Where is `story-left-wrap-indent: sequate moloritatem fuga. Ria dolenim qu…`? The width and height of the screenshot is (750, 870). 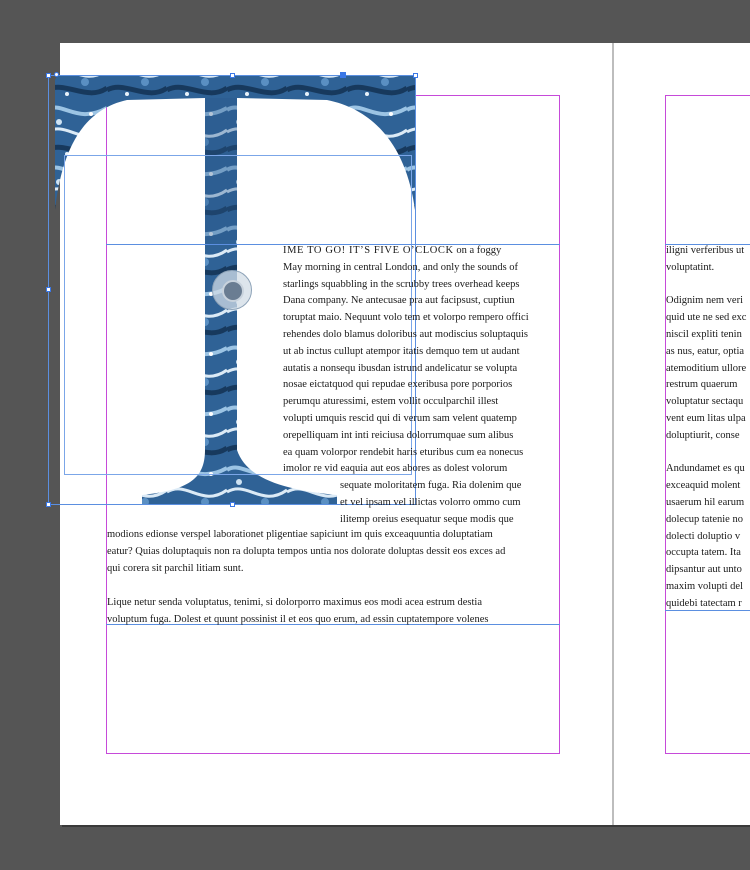
story-left-wrap-indent: sequate moloritatem fuga. Ria dolenim qu… is located at coordinates (450, 503).